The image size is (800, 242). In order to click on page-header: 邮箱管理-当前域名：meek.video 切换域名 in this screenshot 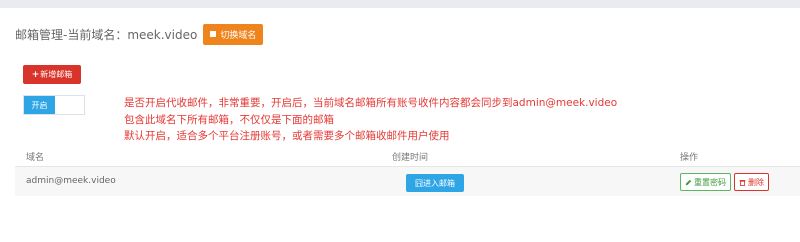, I will do `click(139, 34)`.